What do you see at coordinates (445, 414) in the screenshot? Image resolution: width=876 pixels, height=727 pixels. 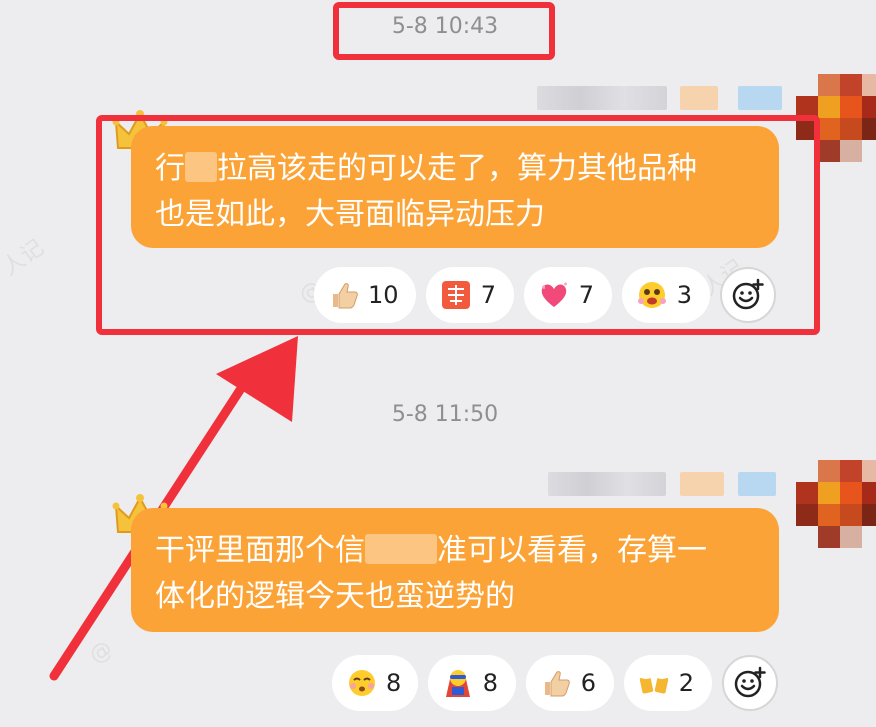 I see `message-timestamp: 5-8 11:50` at bounding box center [445, 414].